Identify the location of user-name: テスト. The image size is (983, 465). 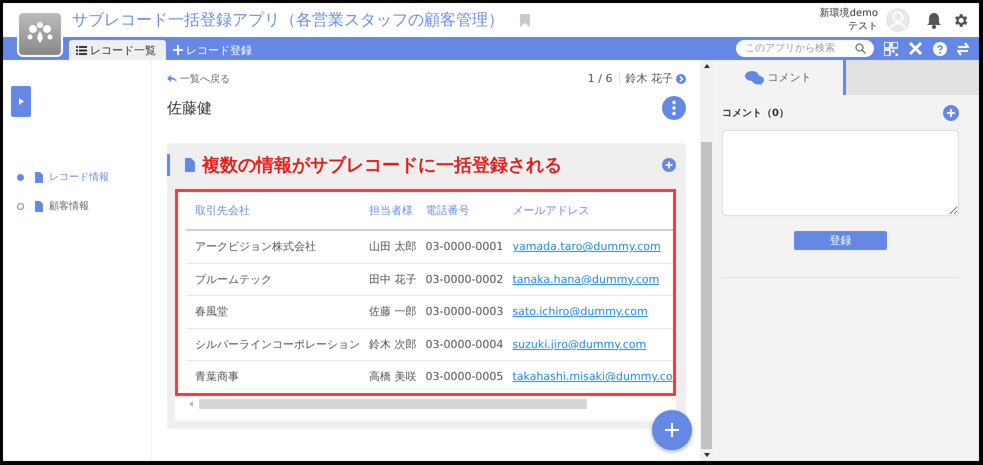
(863, 26).